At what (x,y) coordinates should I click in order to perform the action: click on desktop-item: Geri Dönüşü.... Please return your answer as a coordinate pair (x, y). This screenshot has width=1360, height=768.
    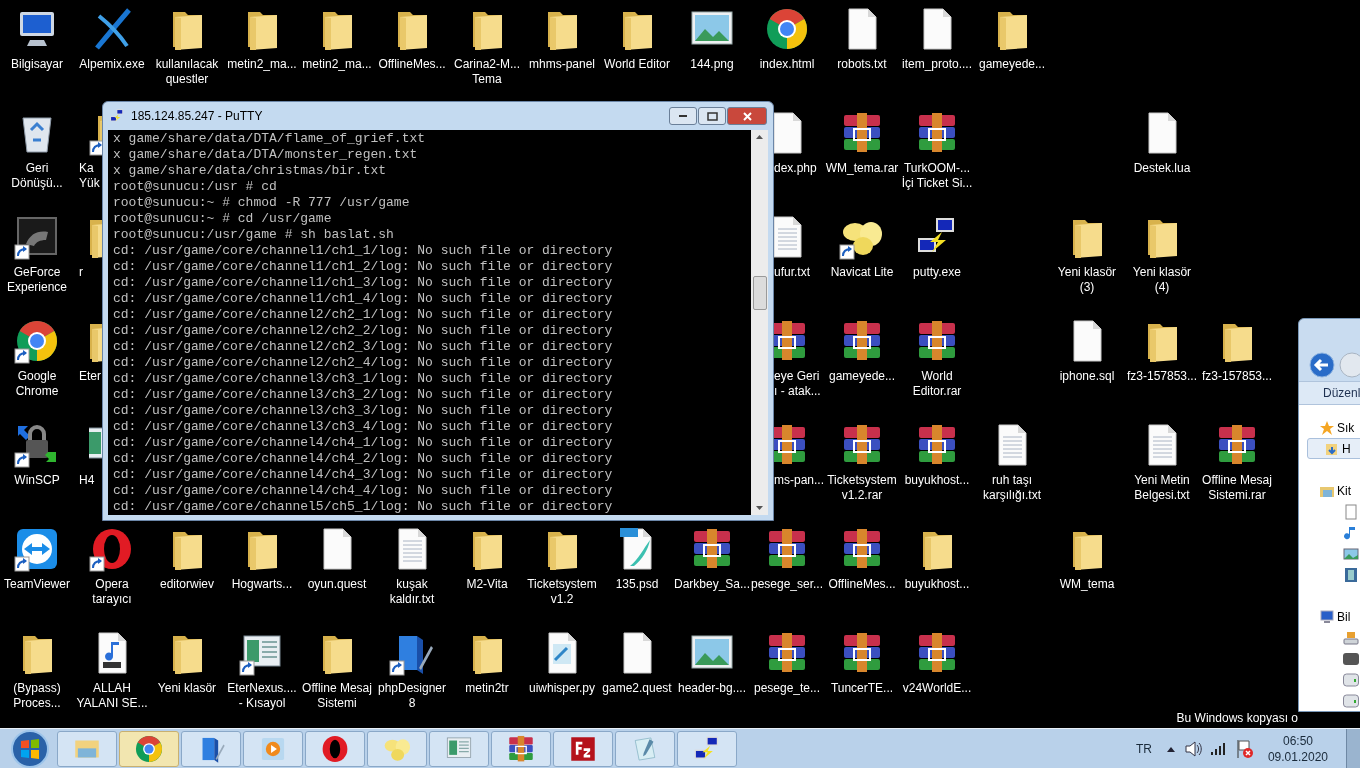
    Looking at the image, I should click on (37, 150).